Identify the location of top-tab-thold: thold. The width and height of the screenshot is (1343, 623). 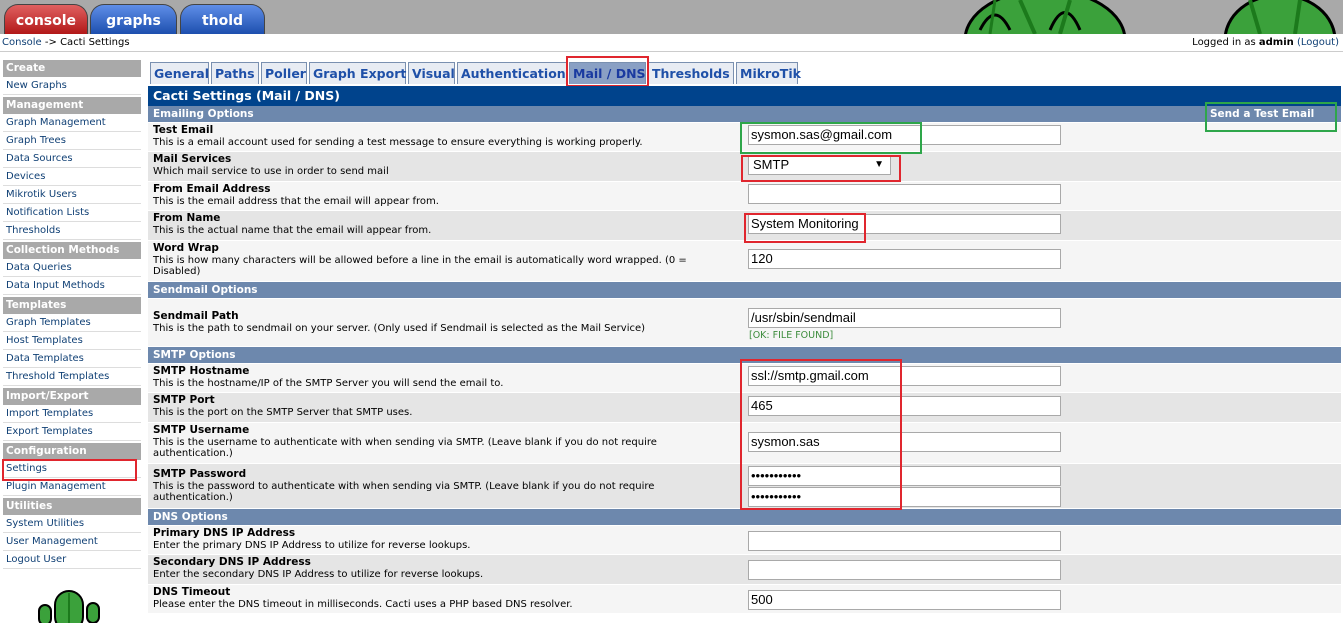
(222, 19).